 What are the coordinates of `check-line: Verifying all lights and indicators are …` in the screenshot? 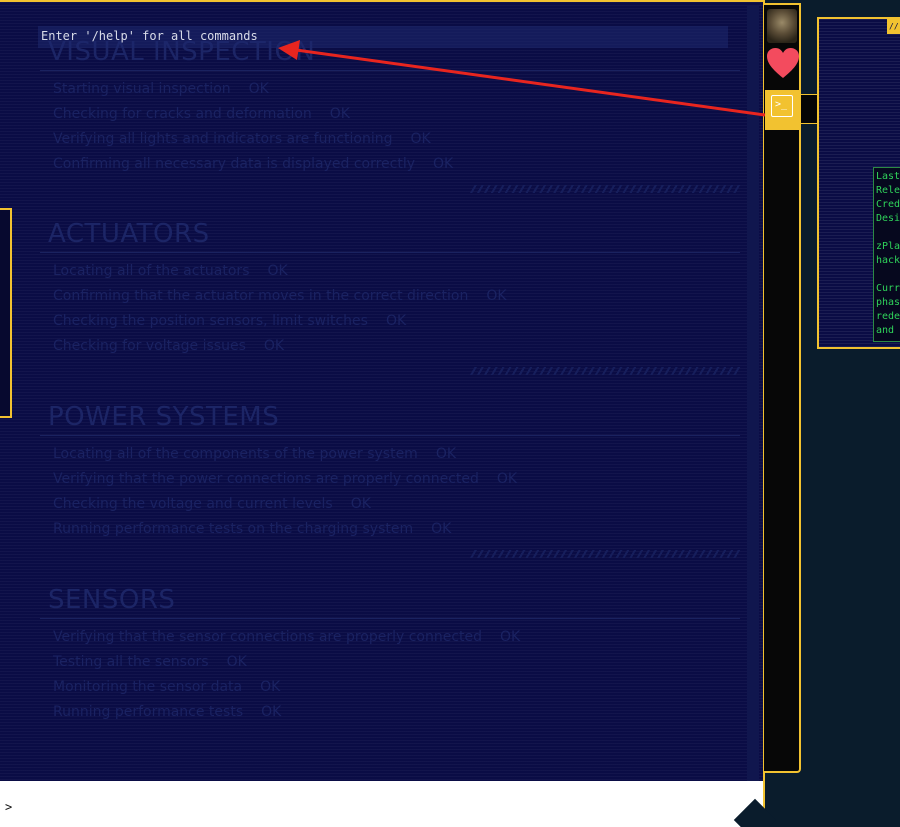 It's located at (242, 139).